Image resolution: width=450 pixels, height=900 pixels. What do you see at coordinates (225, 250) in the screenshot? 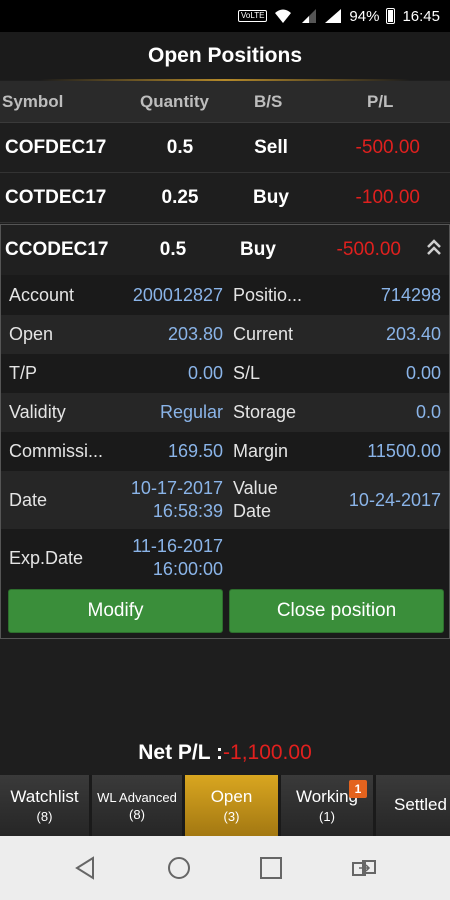
I see `position-row-expanded: CCODEC17 0.5 Buy -500.00` at bounding box center [225, 250].